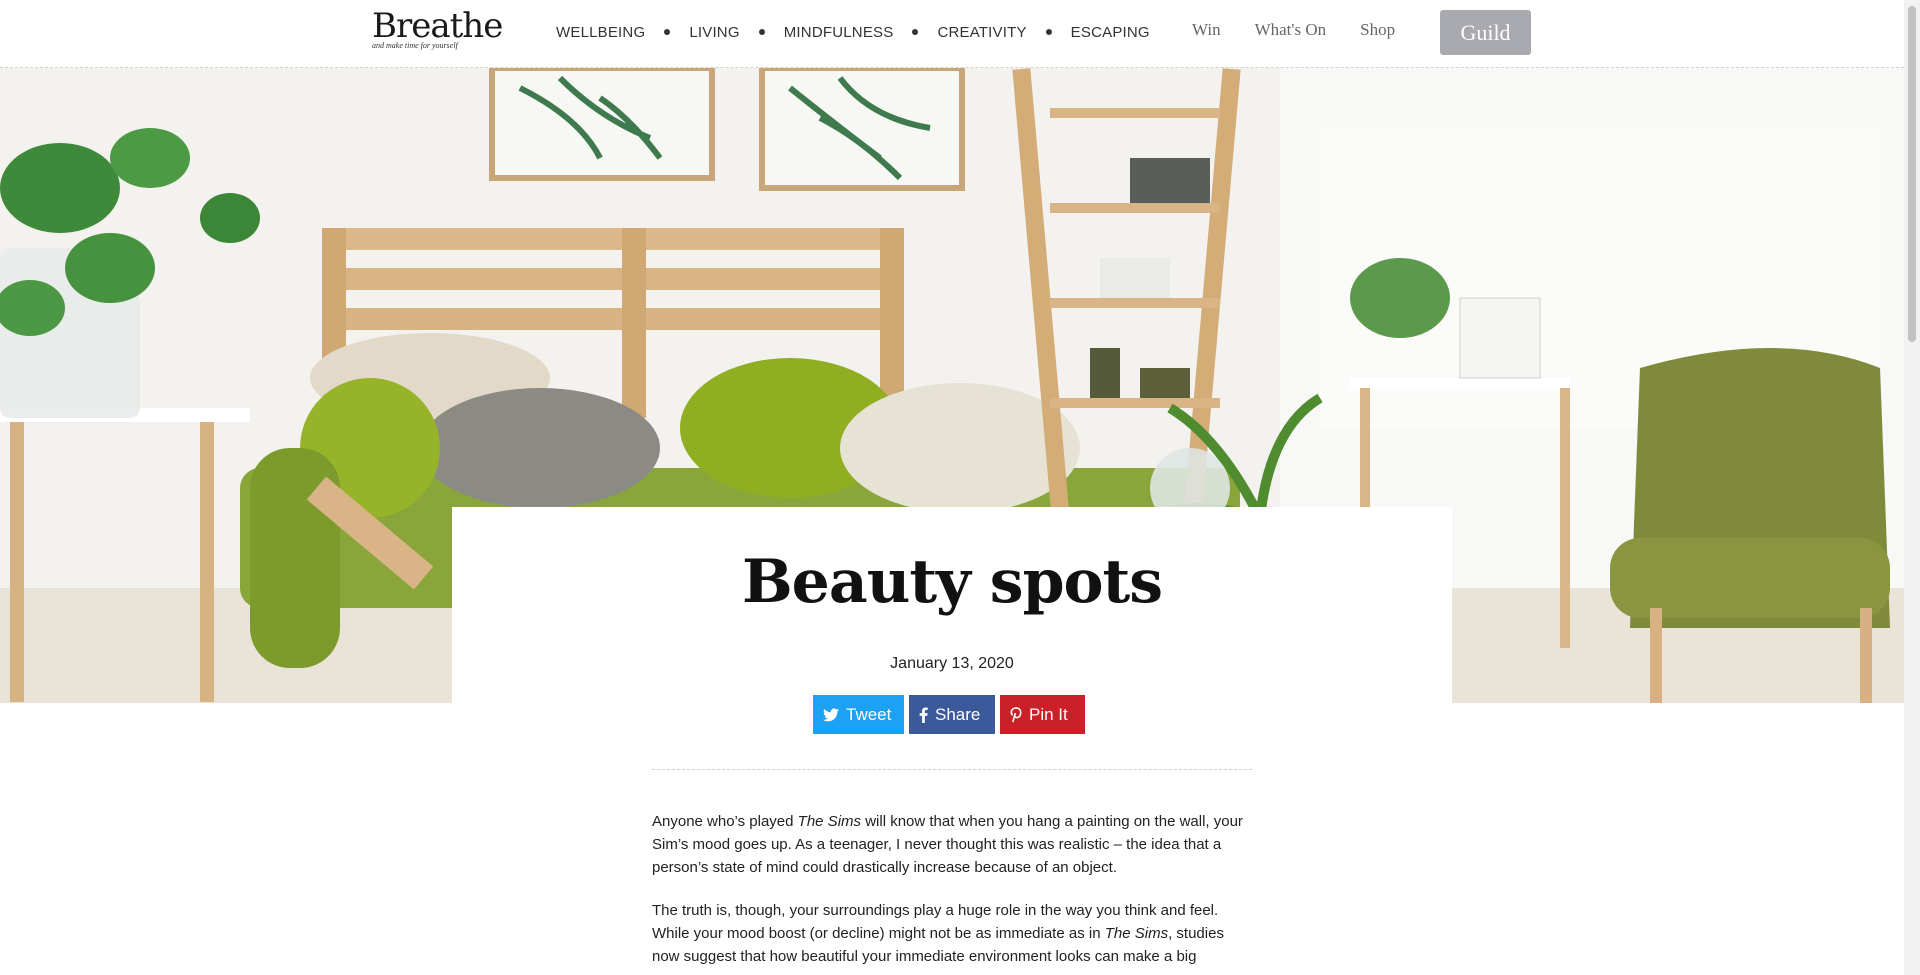 This screenshot has height=975, width=1920. Describe the element at coordinates (1206, 30) in the screenshot. I see `nav-win: Win` at that location.